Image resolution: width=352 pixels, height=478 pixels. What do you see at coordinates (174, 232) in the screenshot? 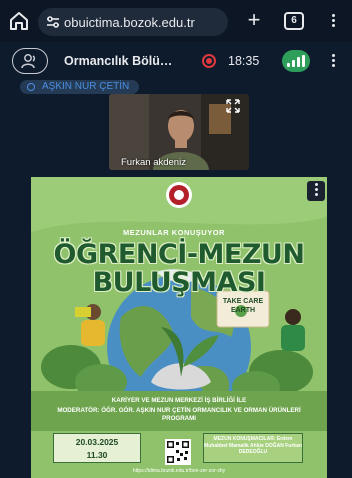
I see `poster-subtitle: MEZUNLAR KONUŞUYOR` at bounding box center [174, 232].